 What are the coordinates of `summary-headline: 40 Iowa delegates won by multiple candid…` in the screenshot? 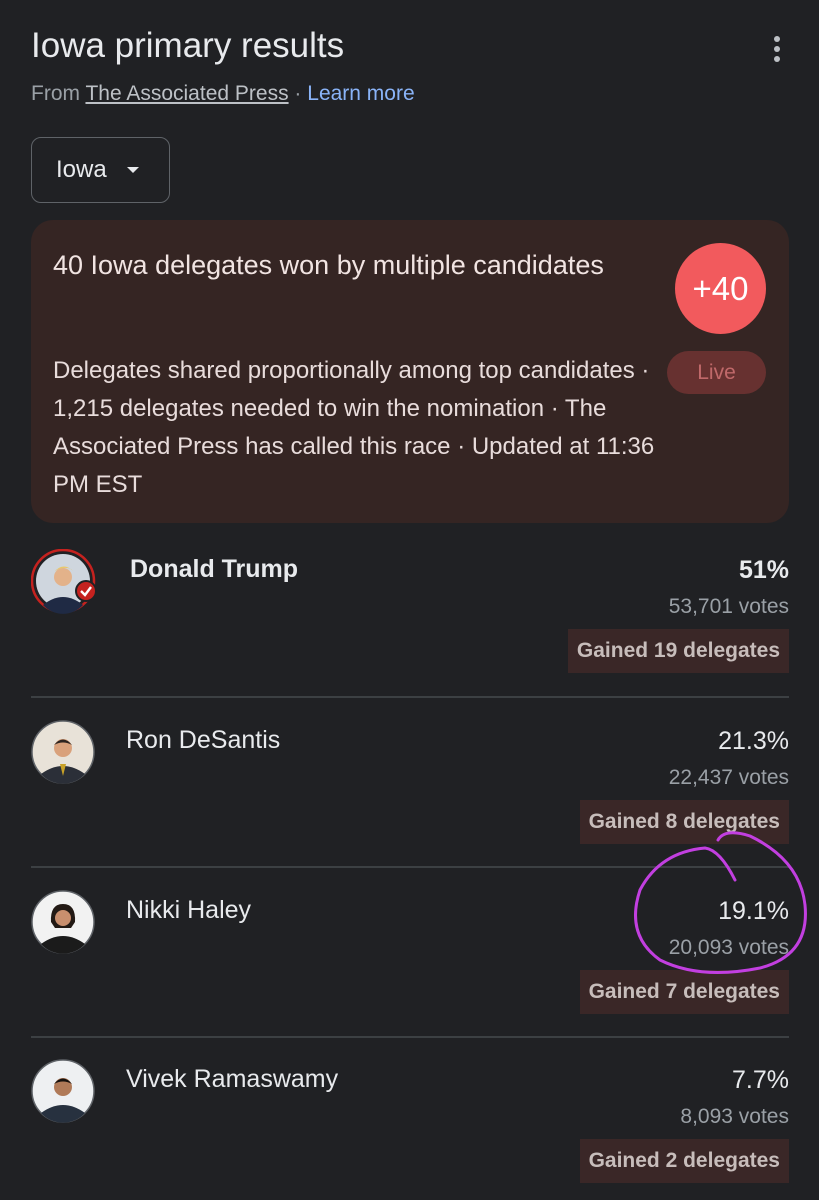 It's located at (328, 265).